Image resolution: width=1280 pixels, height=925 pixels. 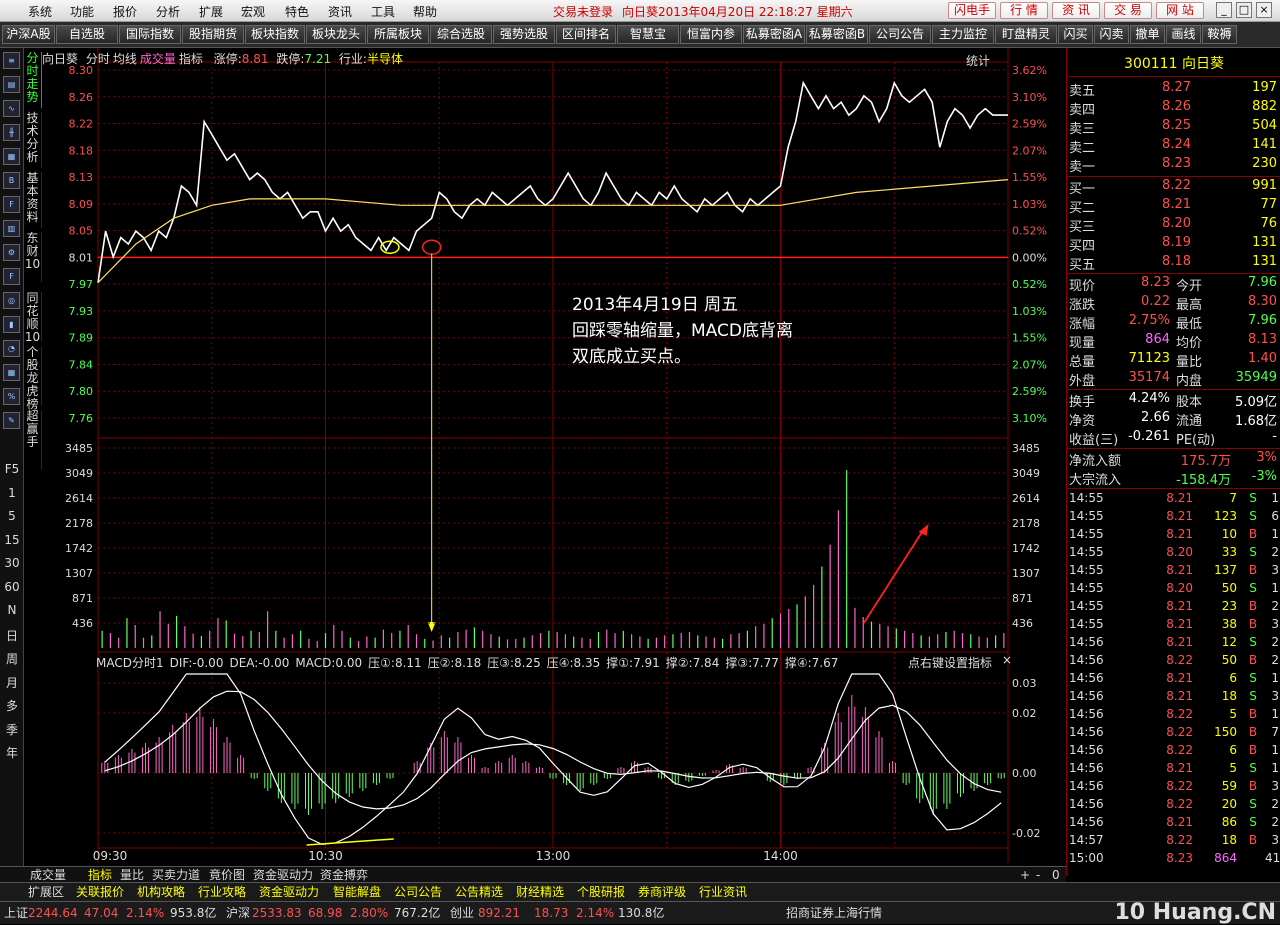 I want to click on period-item: 日, so click(x=12, y=635).